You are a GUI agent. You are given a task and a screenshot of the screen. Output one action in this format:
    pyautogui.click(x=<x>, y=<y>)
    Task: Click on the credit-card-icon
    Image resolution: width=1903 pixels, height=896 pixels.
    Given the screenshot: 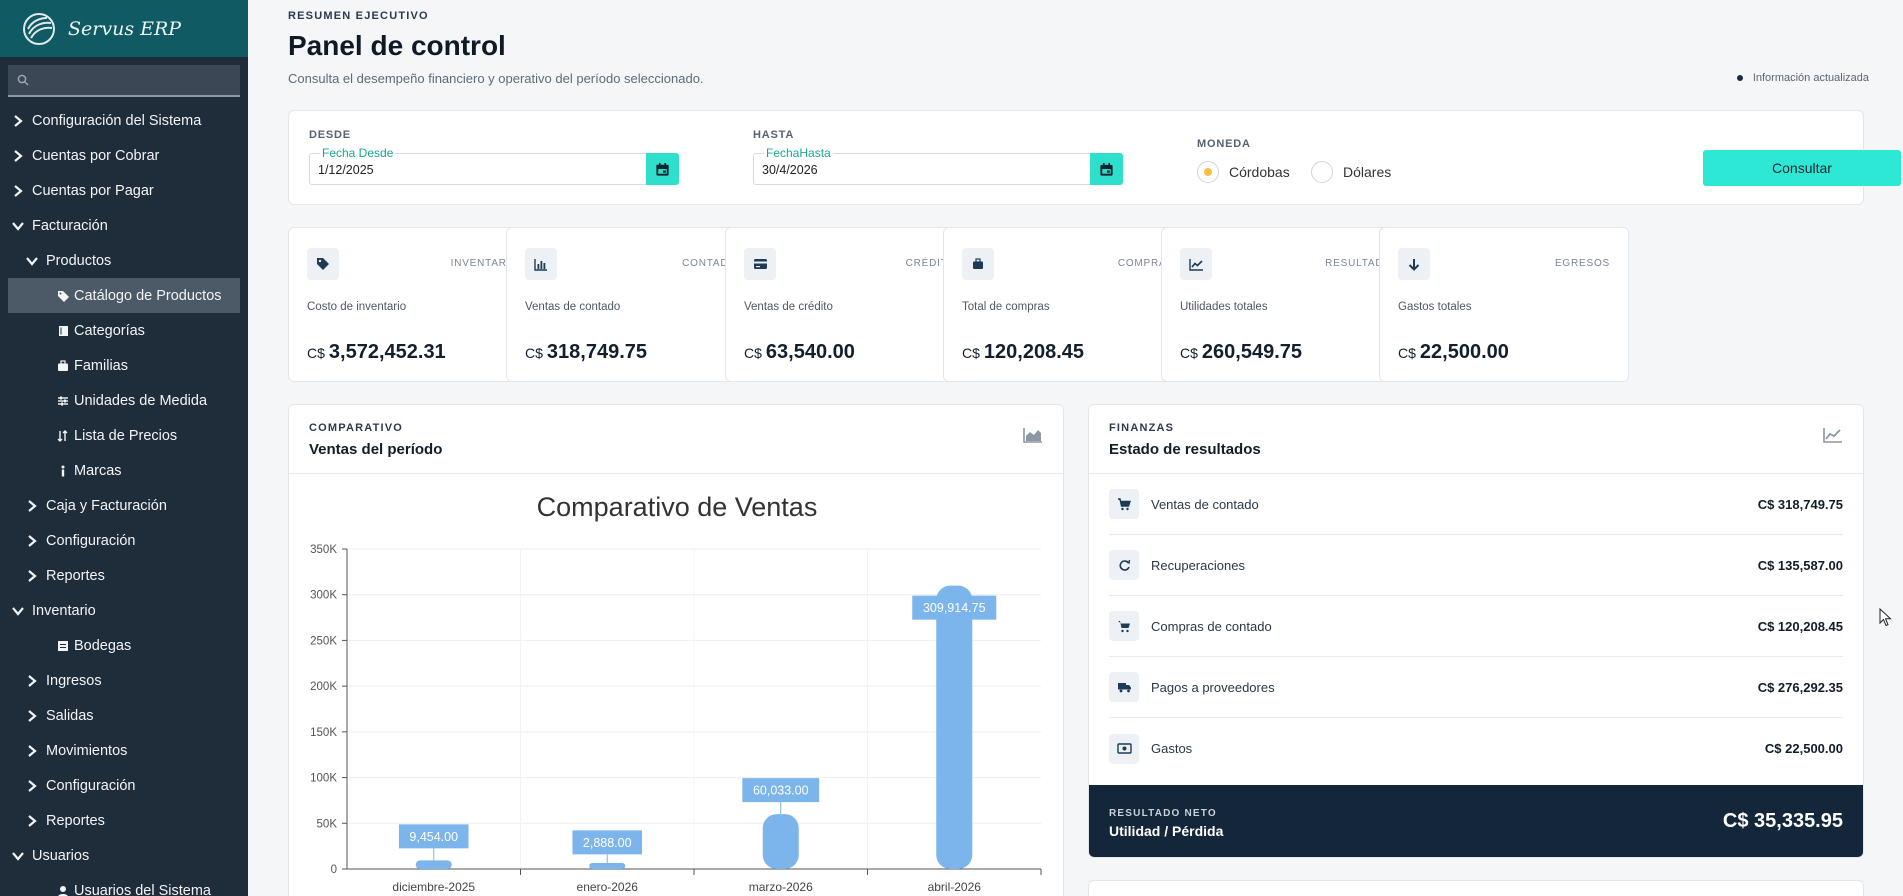 What is the action you would take?
    pyautogui.click(x=760, y=264)
    